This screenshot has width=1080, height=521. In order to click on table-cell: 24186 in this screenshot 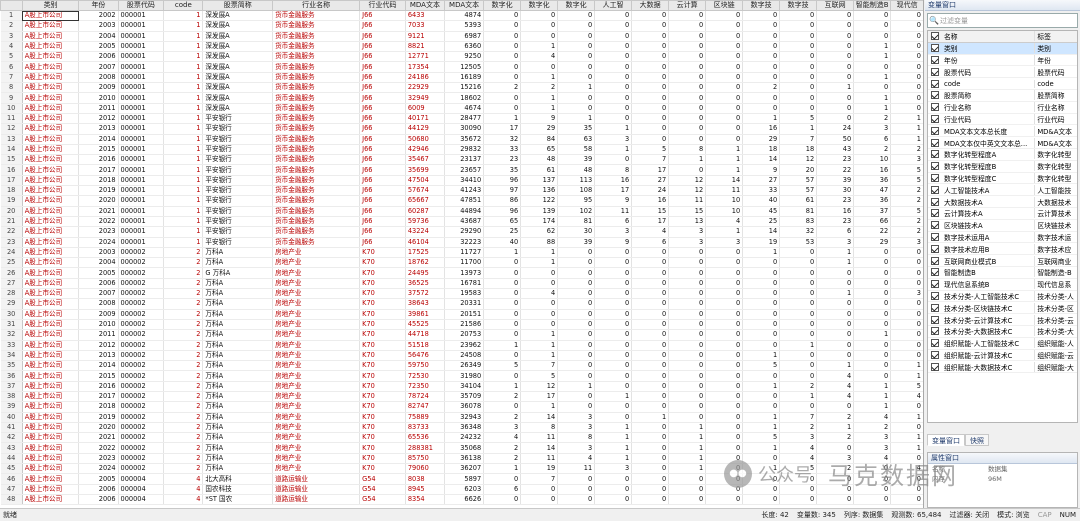, I will do `click(425, 78)`.